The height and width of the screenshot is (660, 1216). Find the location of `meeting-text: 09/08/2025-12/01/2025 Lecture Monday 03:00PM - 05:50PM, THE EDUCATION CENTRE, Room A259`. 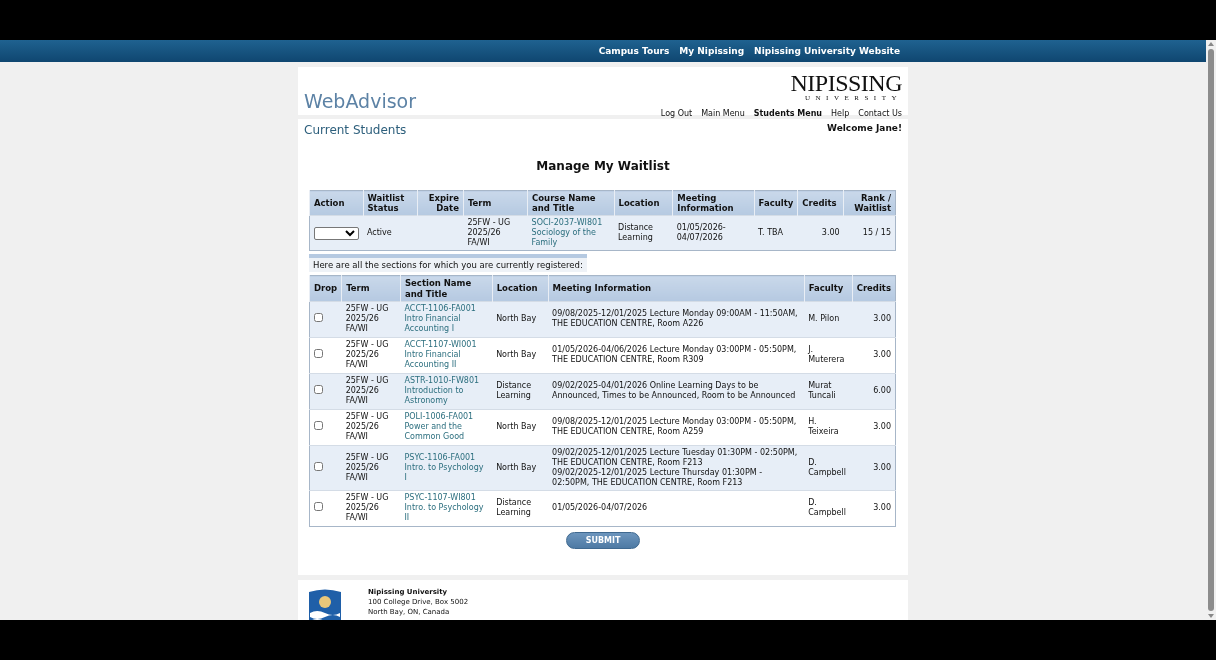

meeting-text: 09/08/2025-12/01/2025 Lecture Monday 03:00PM - 05:50PM, THE EDUCATION CENTRE, Room A259 is located at coordinates (675, 427).